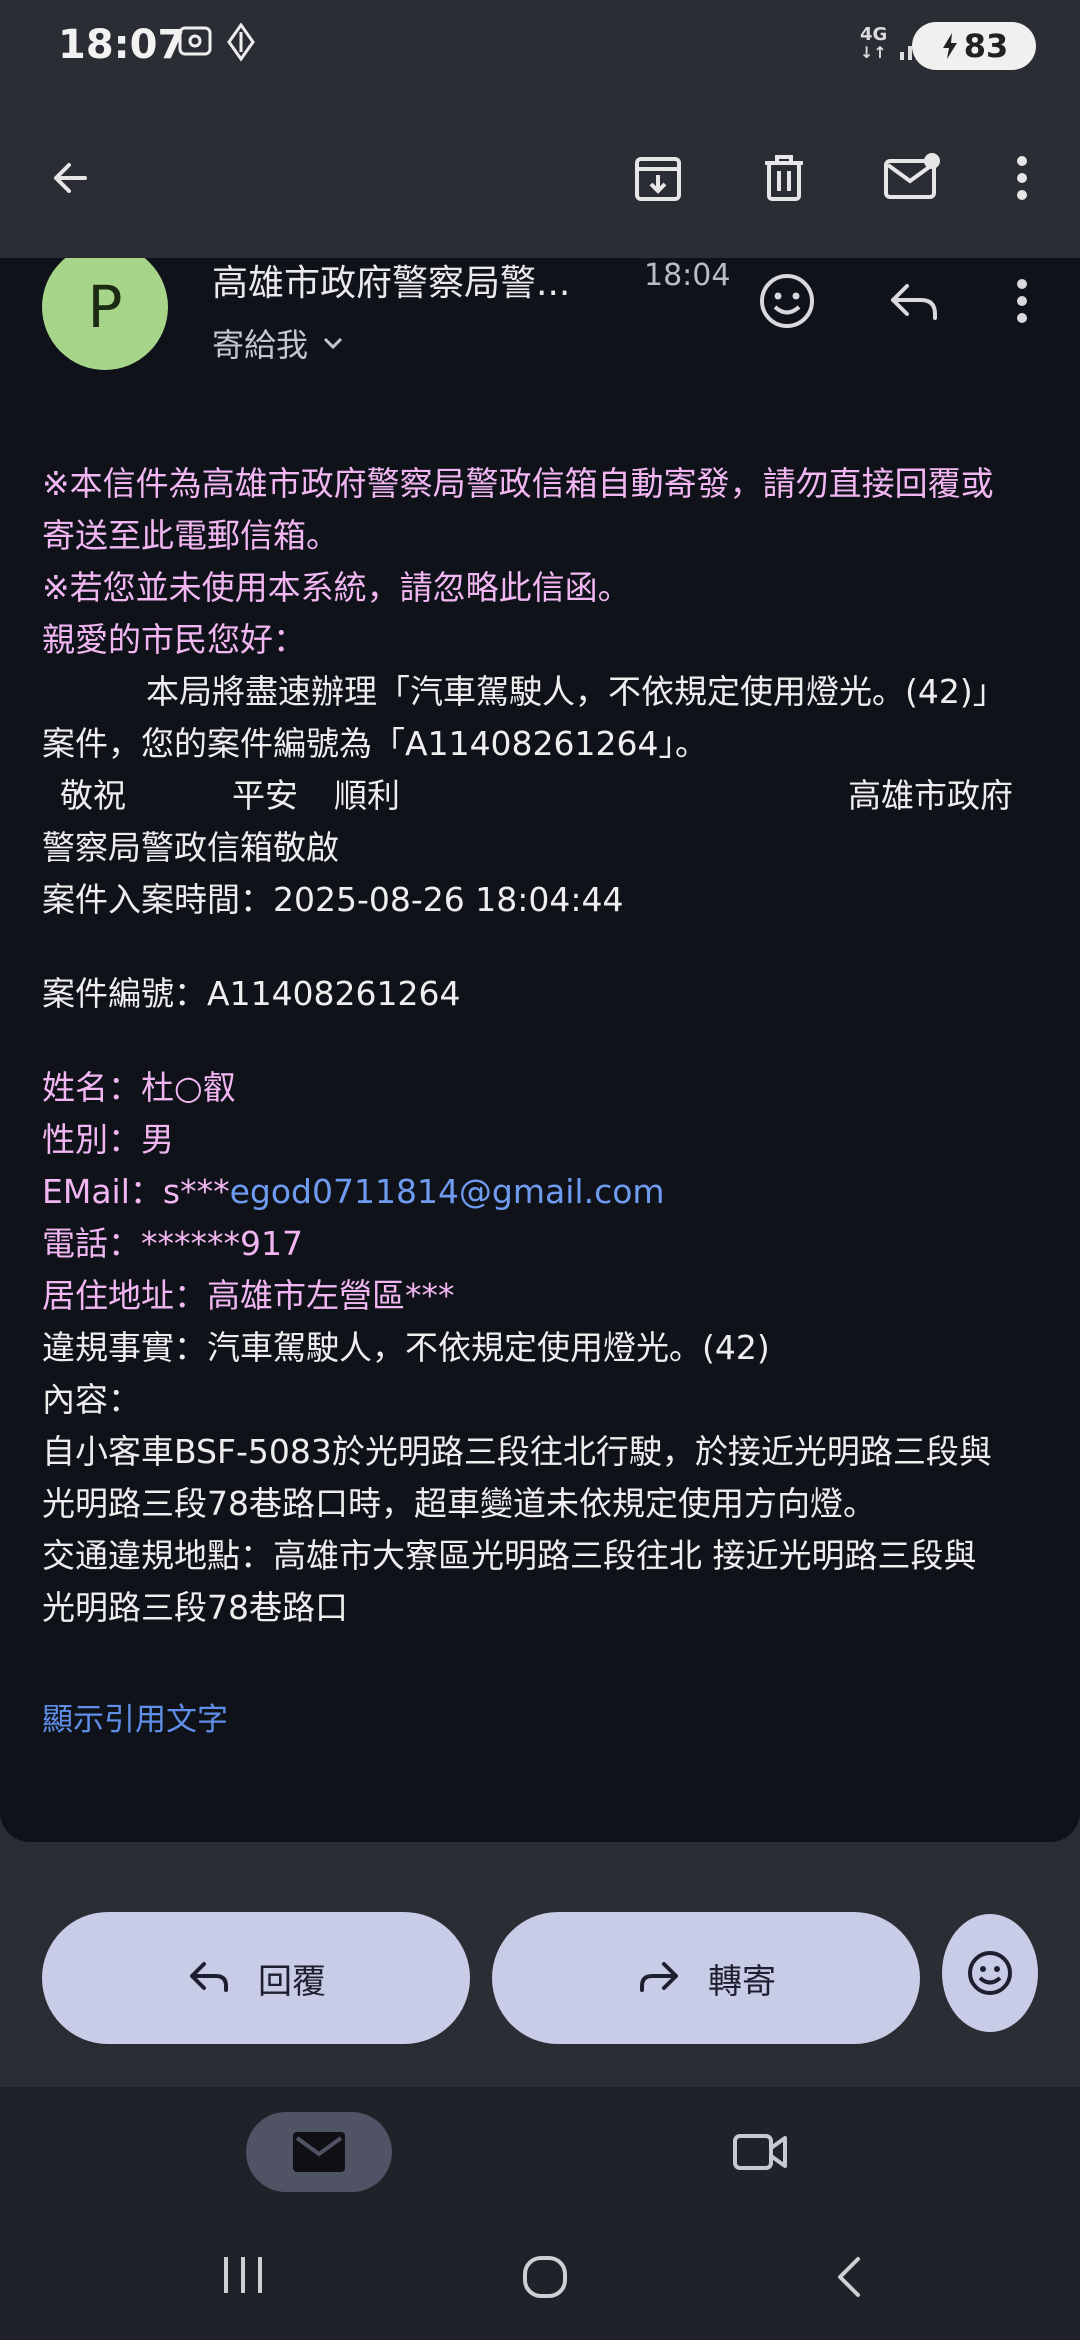 The image size is (1080, 2340). I want to click on body-line: 居住地址：高雄市左營區***, so click(248, 1295).